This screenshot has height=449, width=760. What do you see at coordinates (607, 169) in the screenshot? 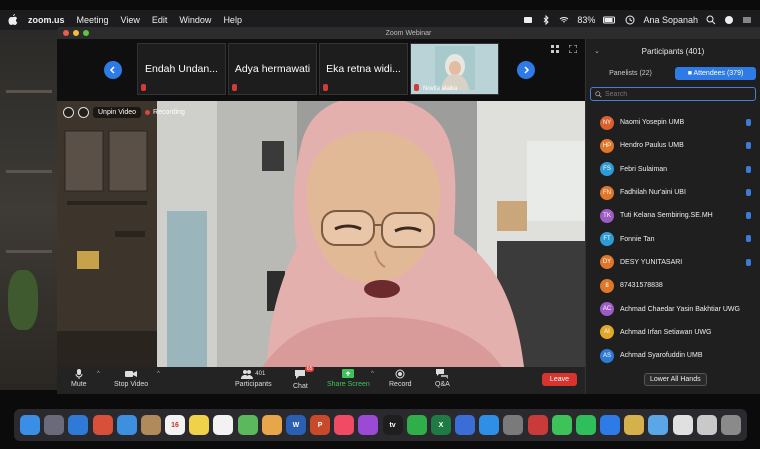
I see `avatar: FS` at bounding box center [607, 169].